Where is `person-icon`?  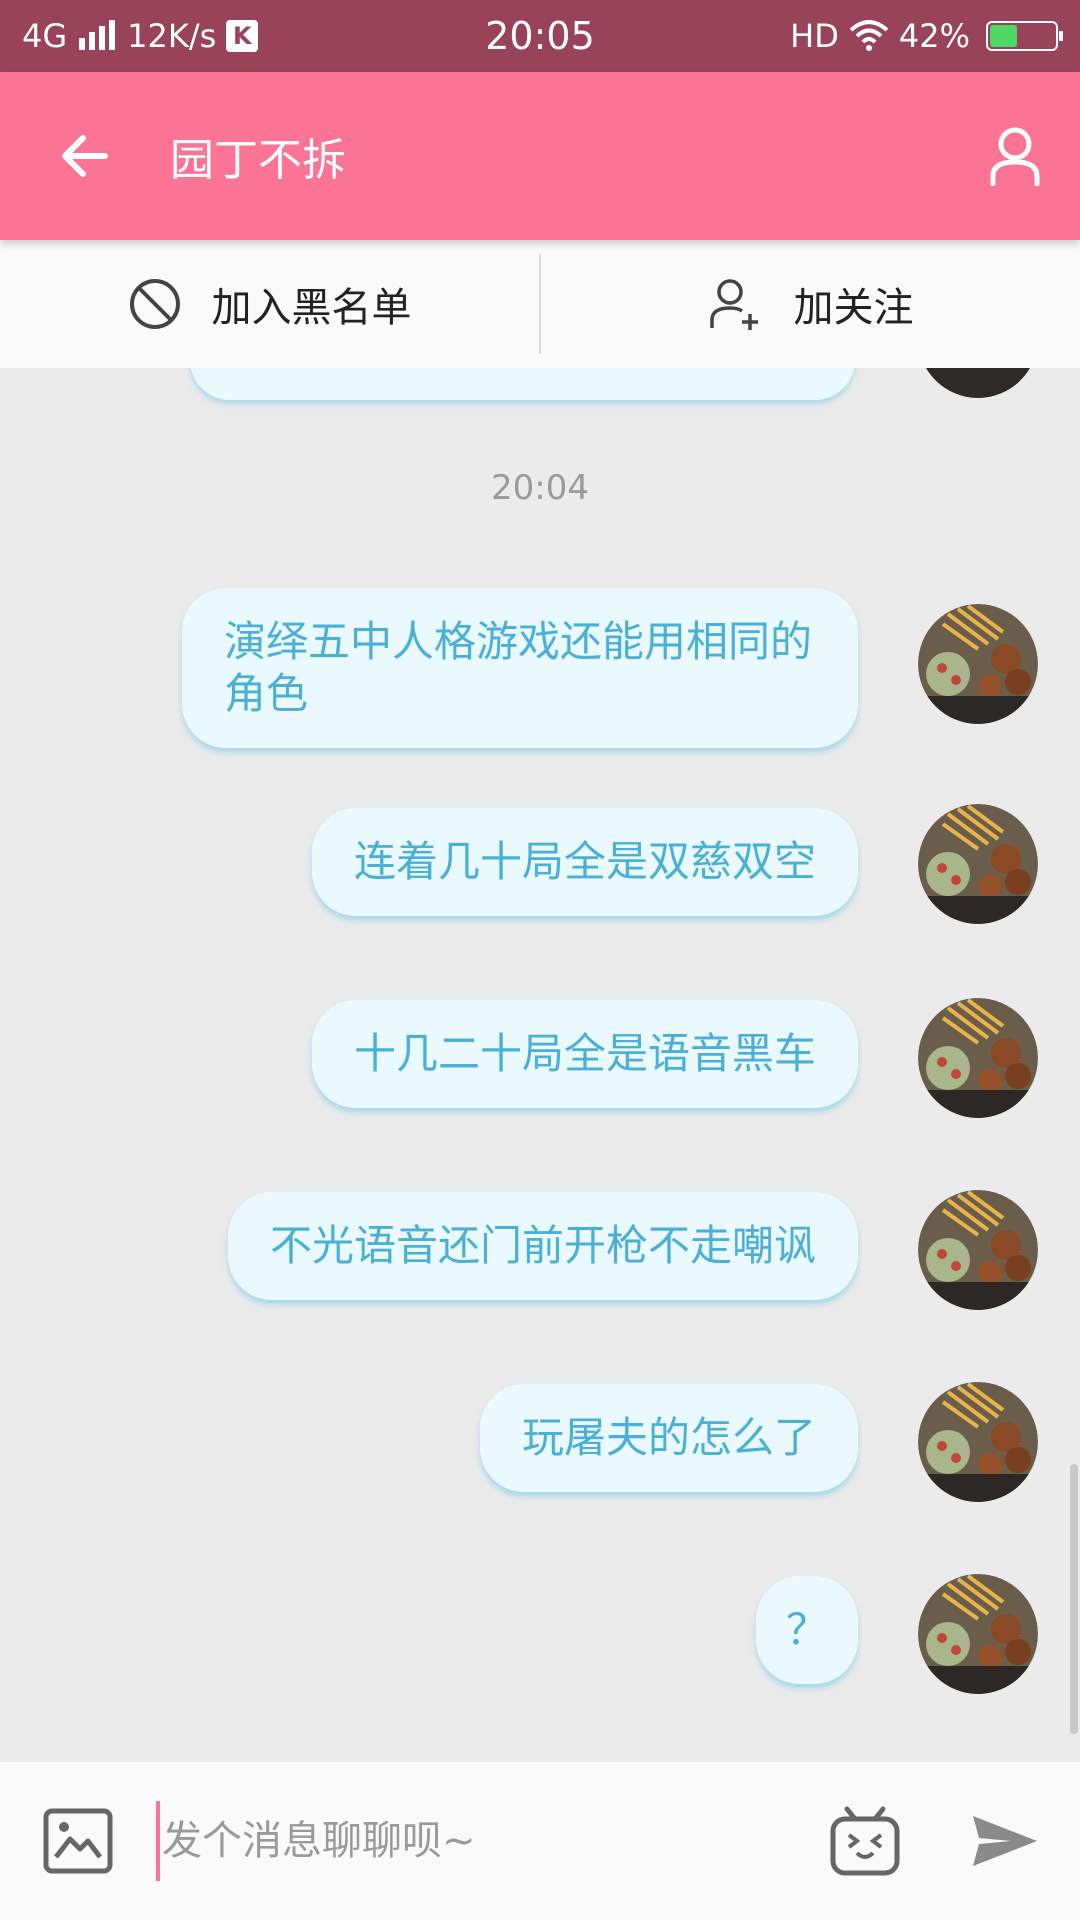 person-icon is located at coordinates (1015, 156).